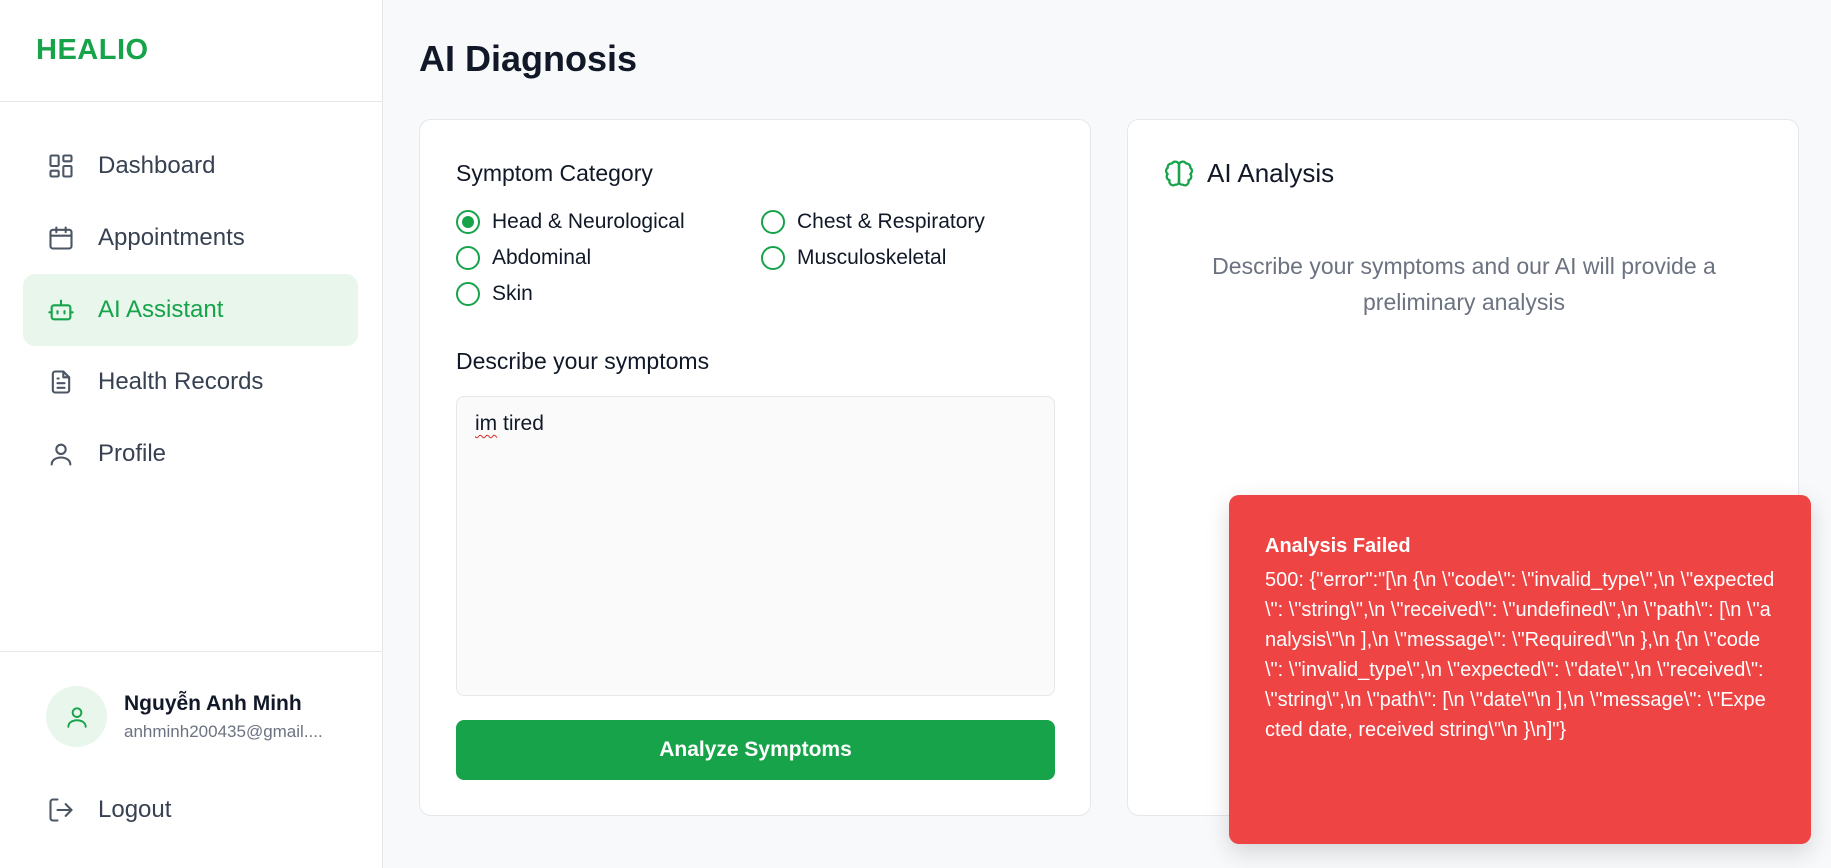 This screenshot has height=868, width=1831. I want to click on brain-icon, so click(1179, 173).